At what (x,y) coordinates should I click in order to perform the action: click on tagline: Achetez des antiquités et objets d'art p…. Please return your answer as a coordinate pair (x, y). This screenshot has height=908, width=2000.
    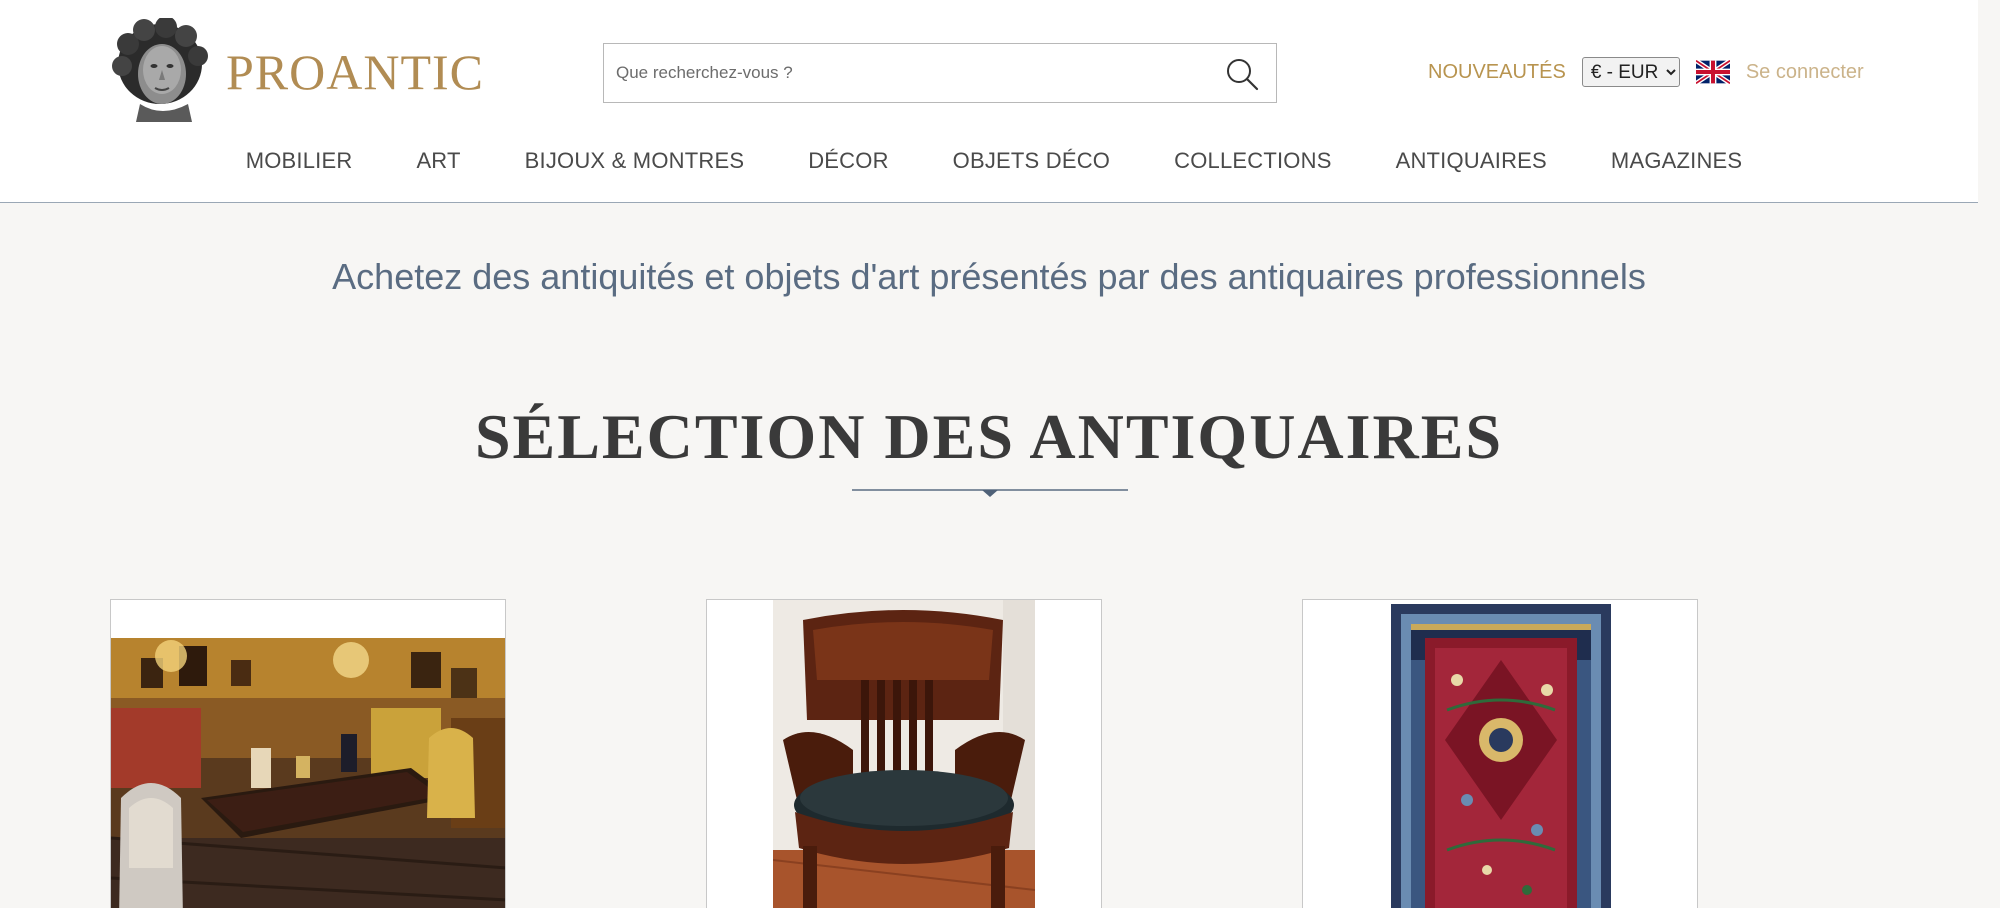
    Looking at the image, I should click on (989, 276).